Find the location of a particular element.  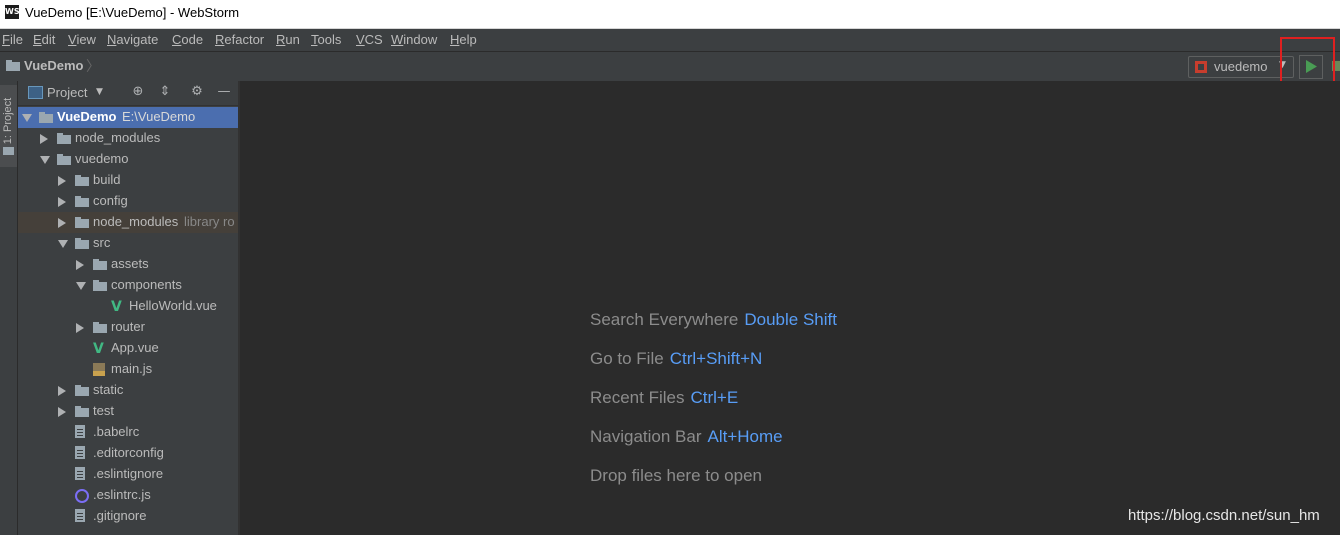

menu-navigate: Navigate is located at coordinates (132, 39).